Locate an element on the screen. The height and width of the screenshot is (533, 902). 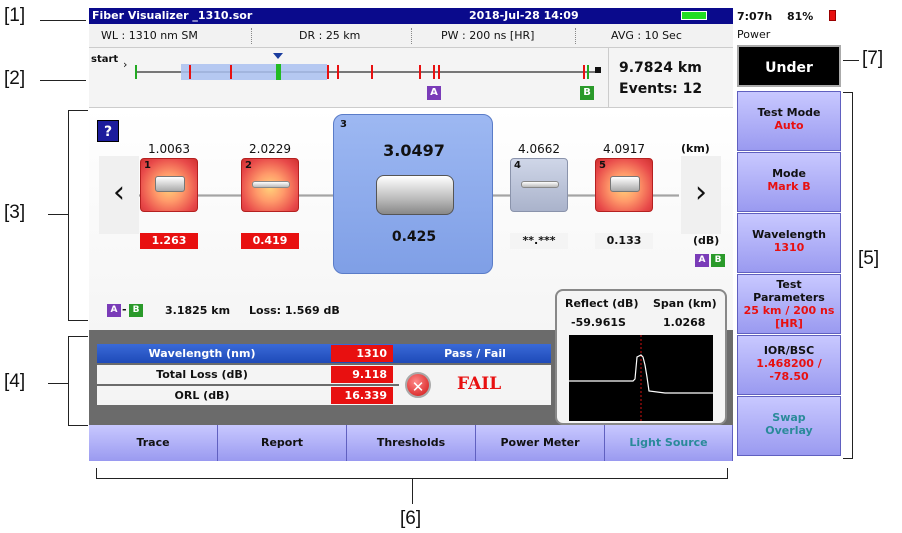
next-event-button: › is located at coordinates (701, 195).